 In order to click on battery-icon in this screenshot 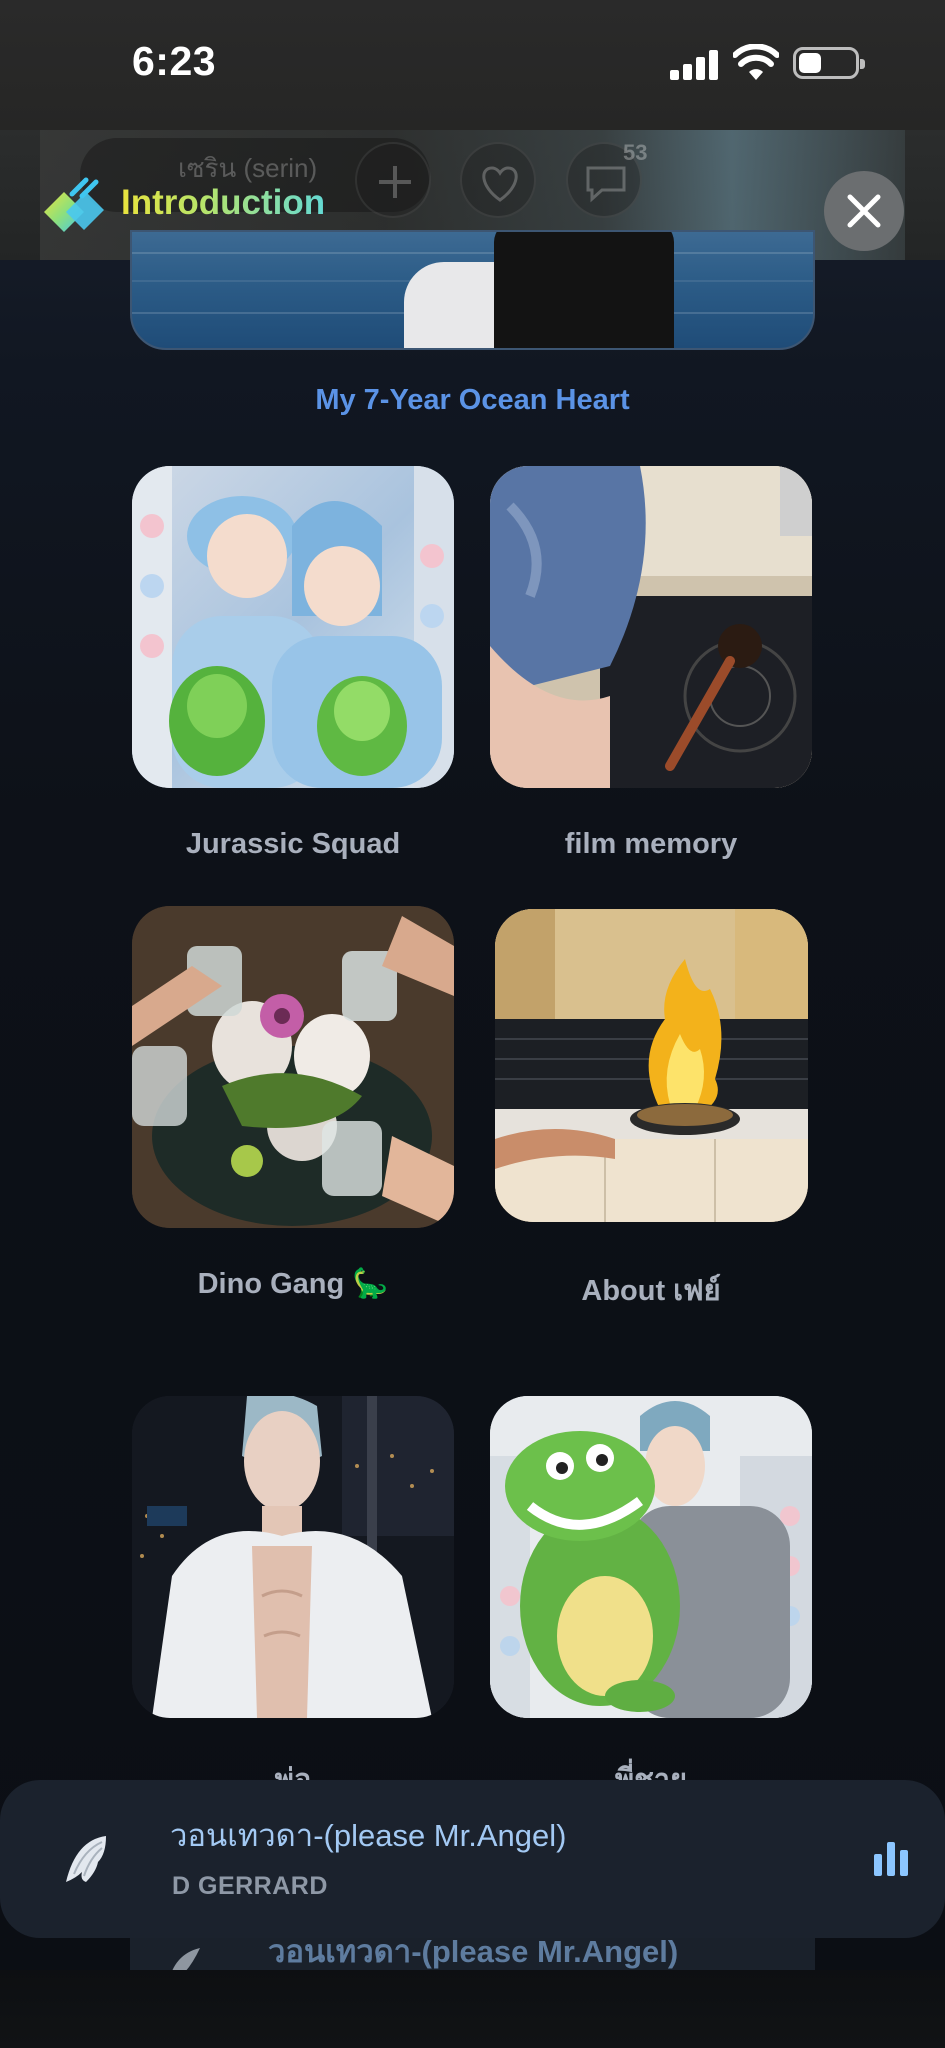, I will do `click(829, 63)`.